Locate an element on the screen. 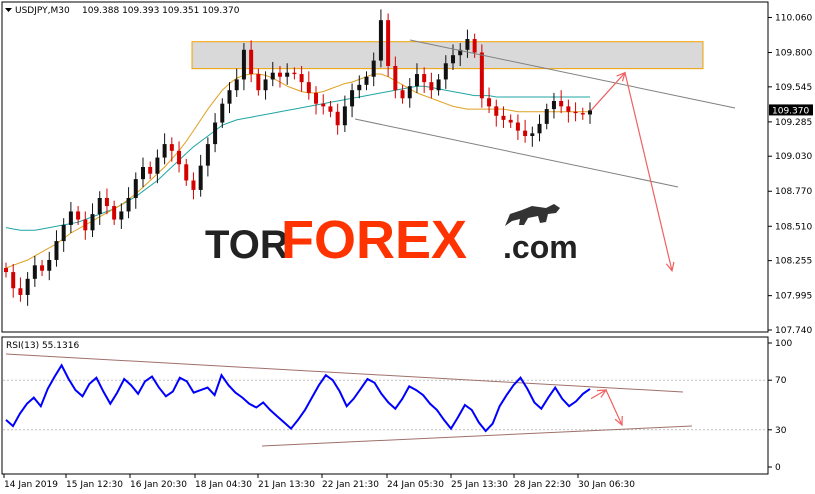 This screenshot has height=494, width=815. symbol-dropdown: USDJPY,M30 is located at coordinates (37, 11).